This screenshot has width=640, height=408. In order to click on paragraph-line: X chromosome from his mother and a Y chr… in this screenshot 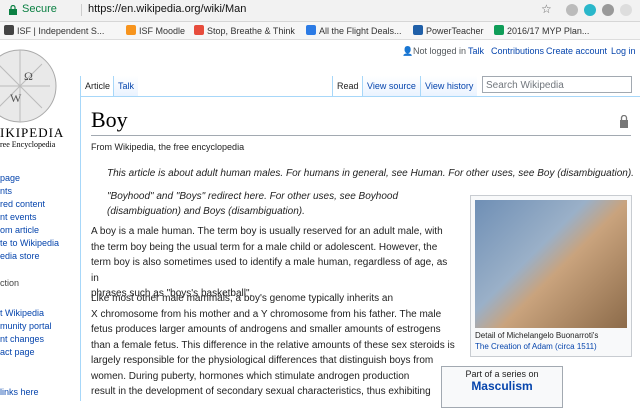, I will do `click(266, 314)`.